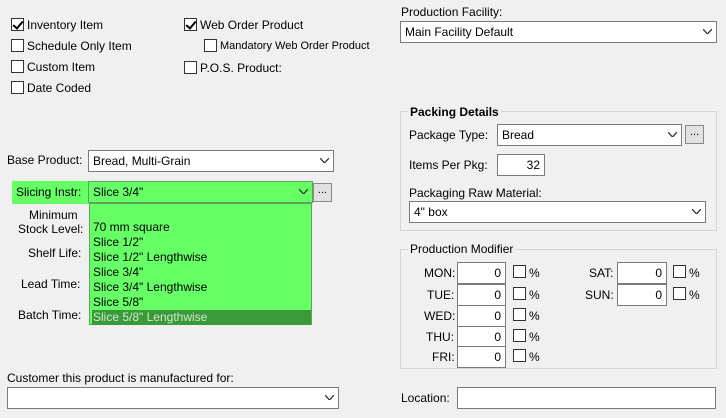 Image resolution: width=726 pixels, height=418 pixels. Describe the element at coordinates (51, 229) in the screenshot. I see `stock-level-label: Stock Level:` at that location.